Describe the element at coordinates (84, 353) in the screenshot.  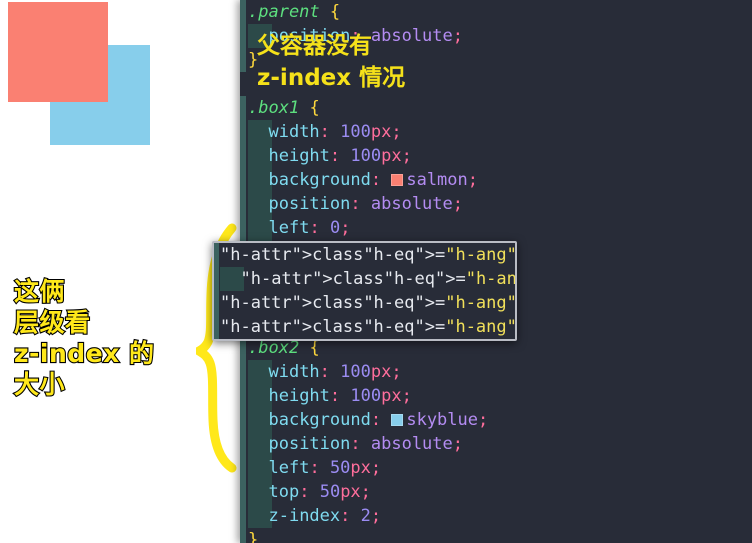
I see `annotation-left-line-3: z-index 的` at that location.